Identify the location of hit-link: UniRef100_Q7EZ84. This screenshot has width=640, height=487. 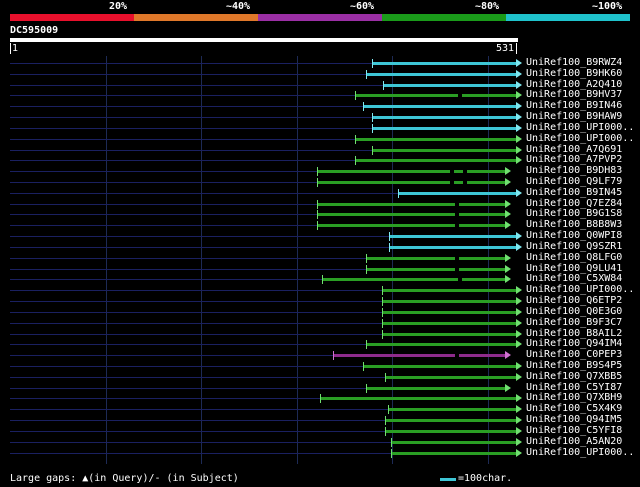
(574, 203).